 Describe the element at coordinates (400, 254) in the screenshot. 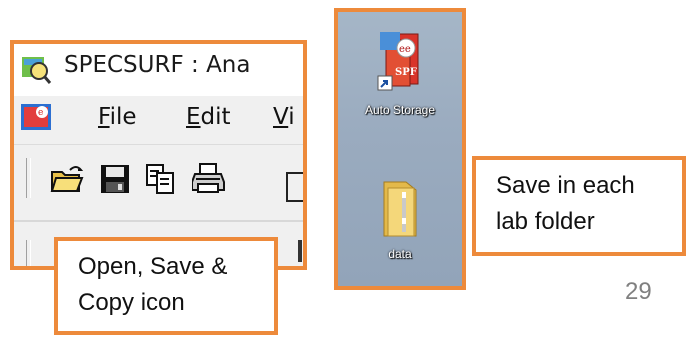

I see `desktop-icon-label: data` at that location.